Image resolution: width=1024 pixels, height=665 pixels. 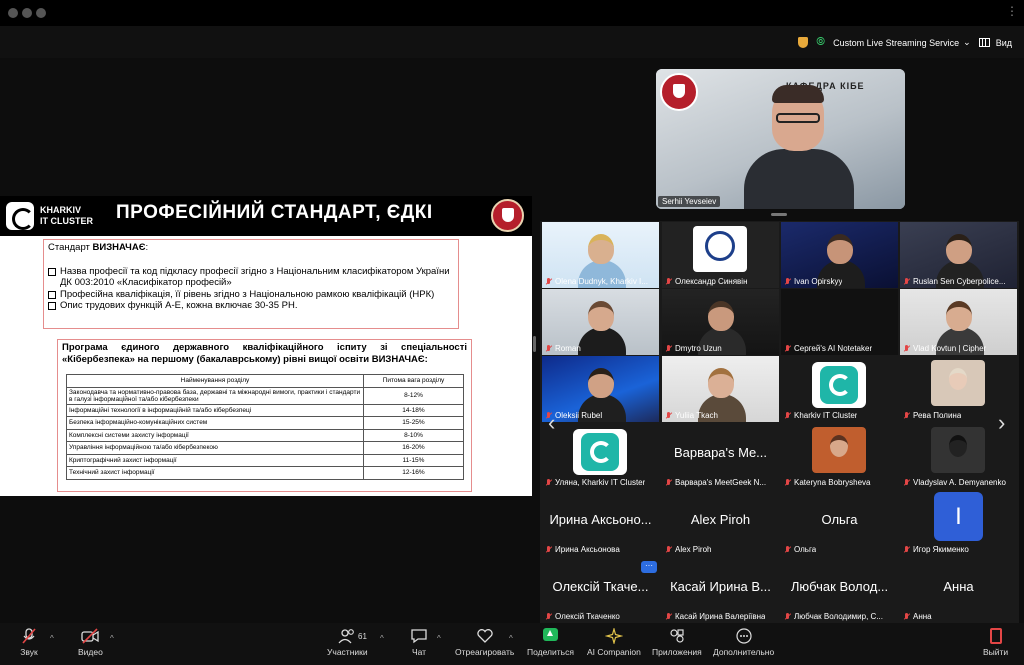 I want to click on participant-tile: I Игор Якименко, so click(x=958, y=523).